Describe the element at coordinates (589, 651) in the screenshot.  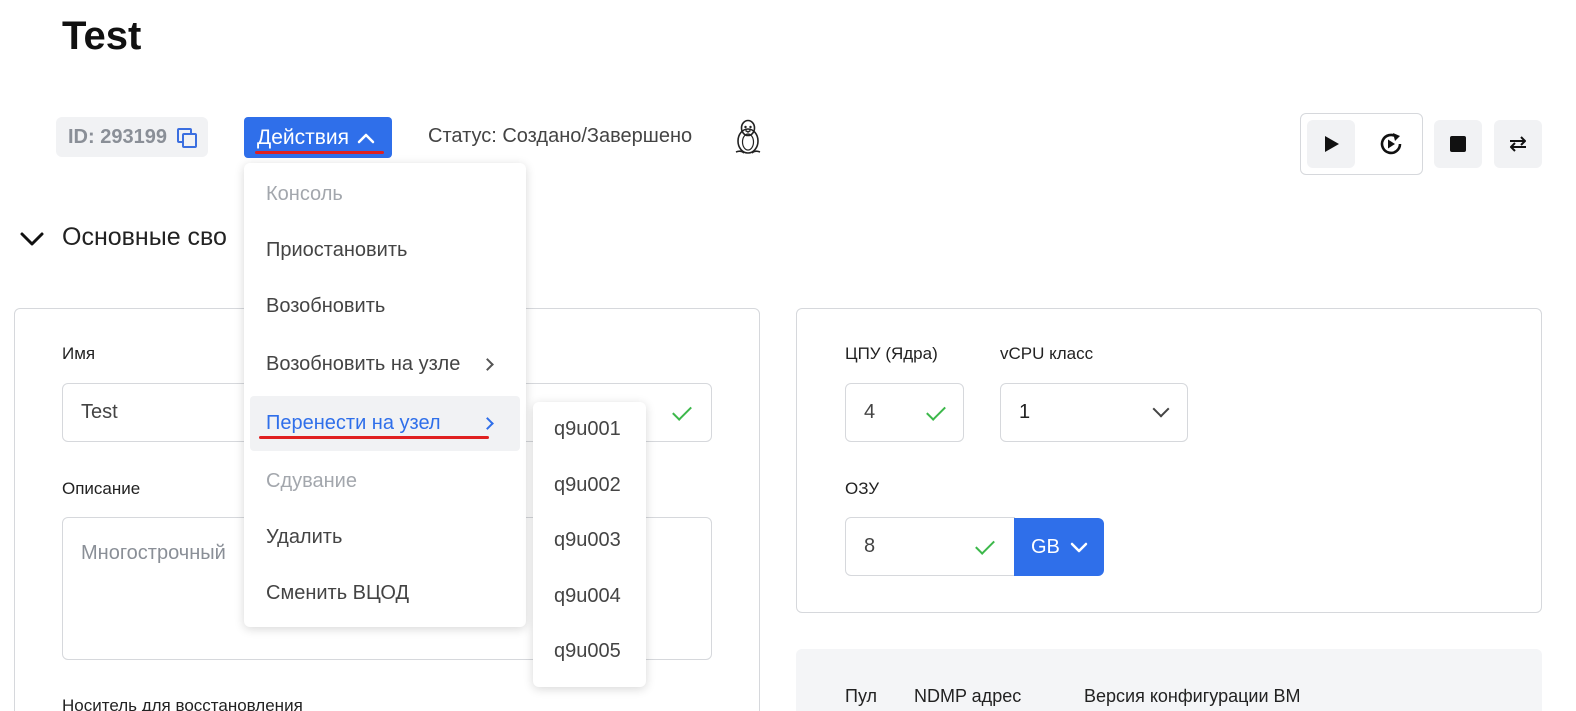
I see `node-item: q9u005` at that location.